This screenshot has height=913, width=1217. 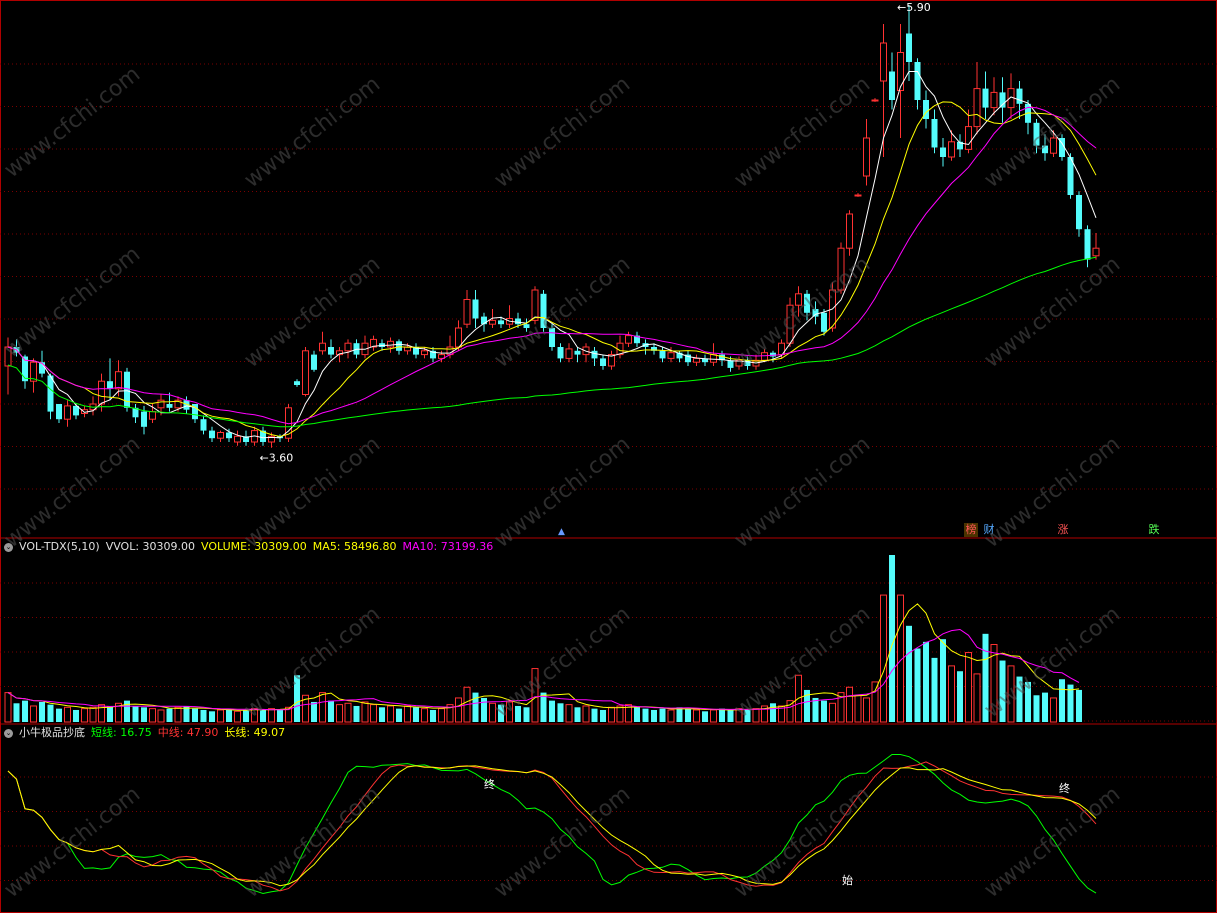 What do you see at coordinates (277, 458) in the screenshot?
I see `low-price-label: ←3.60` at bounding box center [277, 458].